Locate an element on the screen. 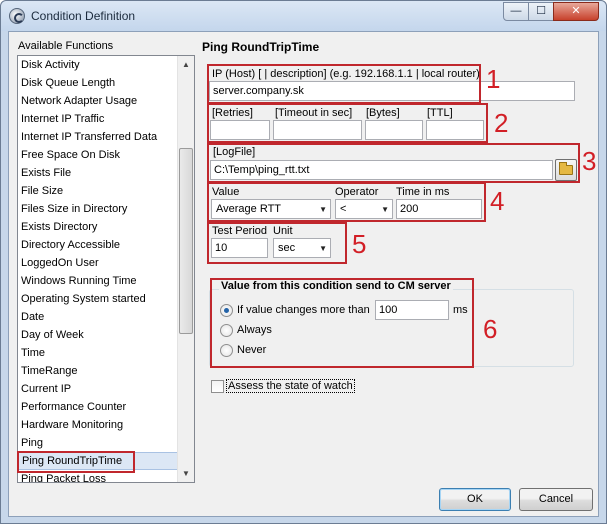  scroll-down-icon: ▼ is located at coordinates (186, 473).